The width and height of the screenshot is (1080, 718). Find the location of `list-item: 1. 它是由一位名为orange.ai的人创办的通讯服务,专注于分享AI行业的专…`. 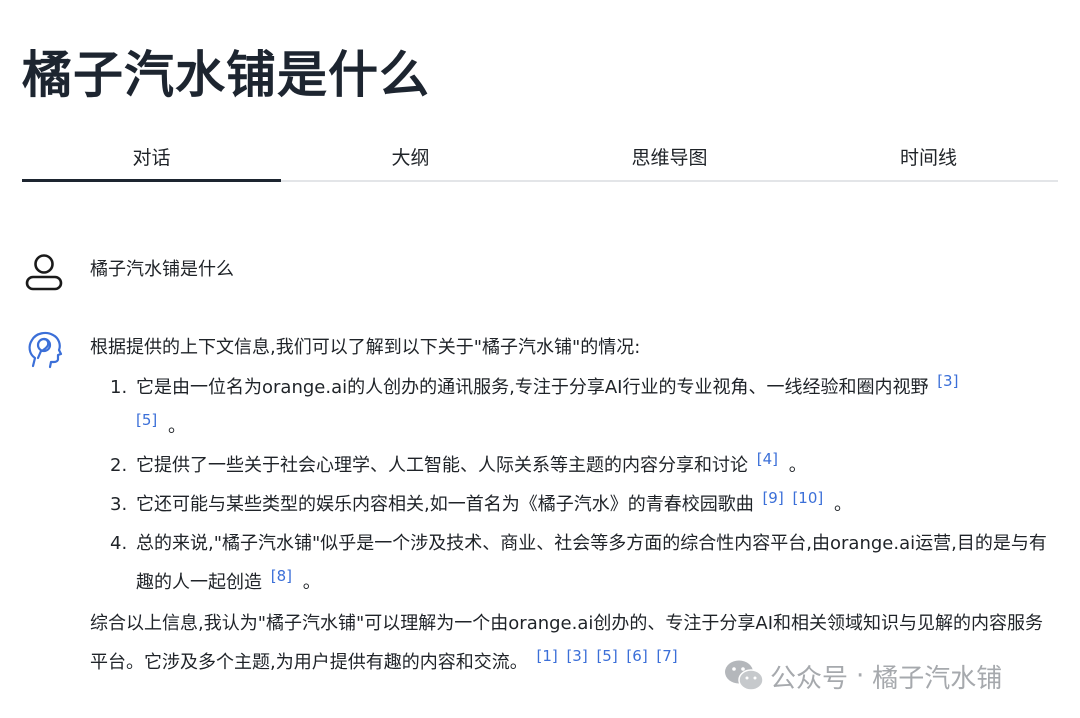

list-item: 1. 它是由一位名为orange.ai的人创办的通讯服务,专注于分享AI行业的专… is located at coordinates (570, 407).